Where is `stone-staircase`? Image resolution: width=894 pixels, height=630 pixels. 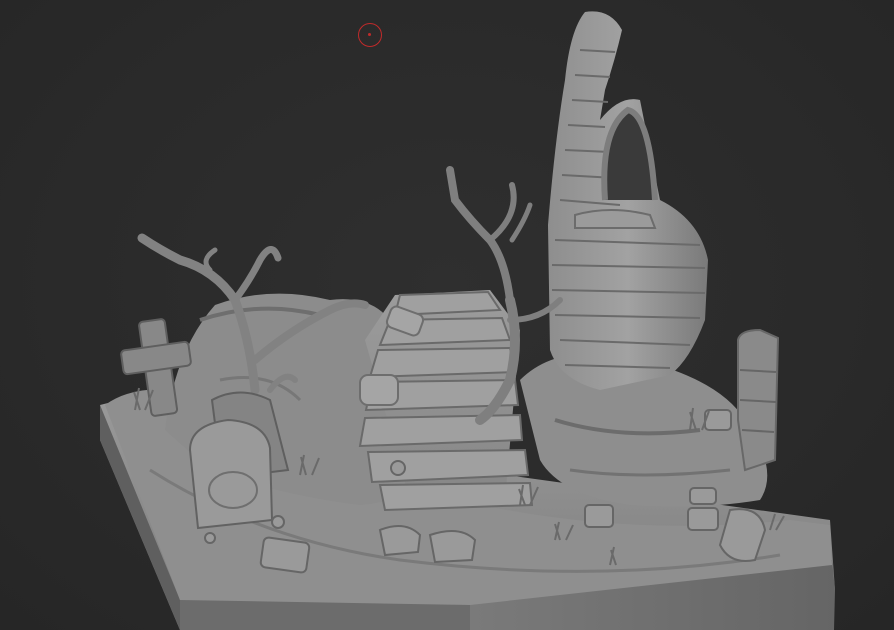 stone-staircase is located at coordinates (446, 401).